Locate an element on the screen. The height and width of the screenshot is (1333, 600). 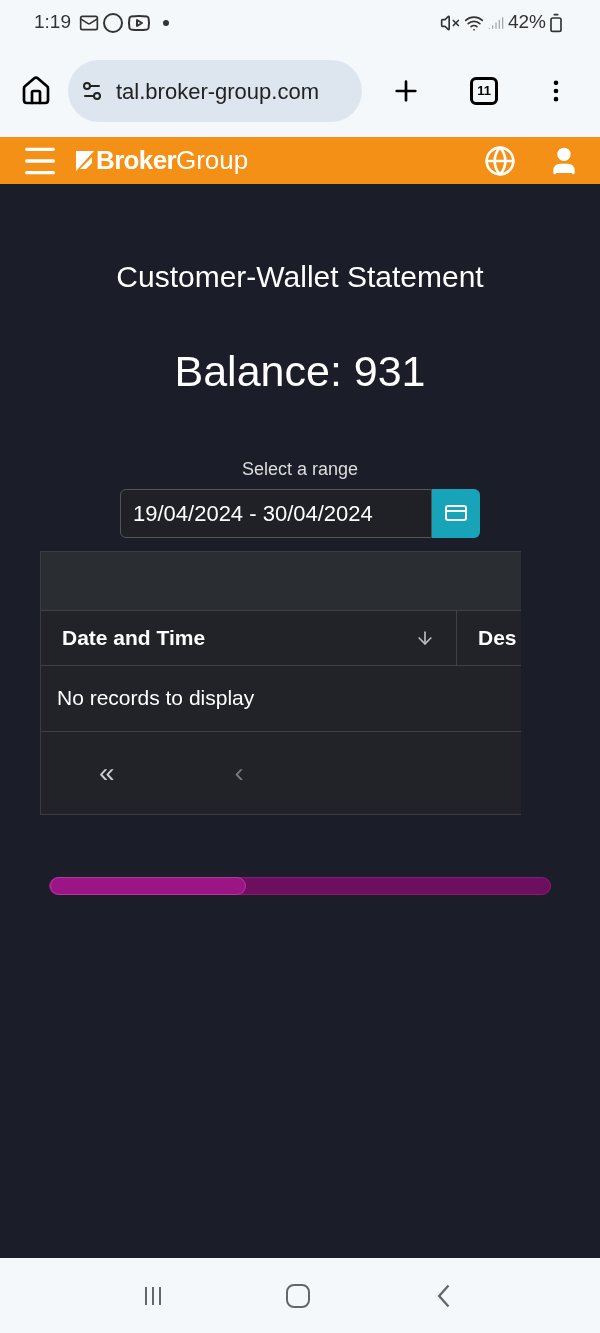
battery-percent: 42% is located at coordinates (526, 22).